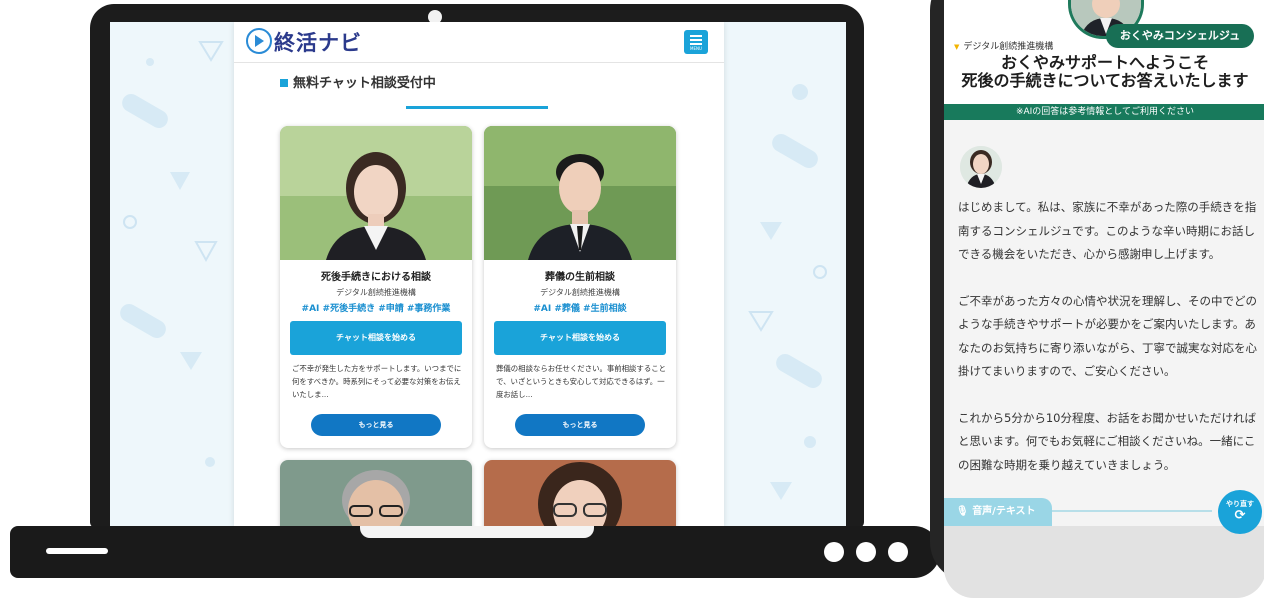  What do you see at coordinates (376, 277) in the screenshot?
I see `card-title: 死後手続きにおける相談` at bounding box center [376, 277].